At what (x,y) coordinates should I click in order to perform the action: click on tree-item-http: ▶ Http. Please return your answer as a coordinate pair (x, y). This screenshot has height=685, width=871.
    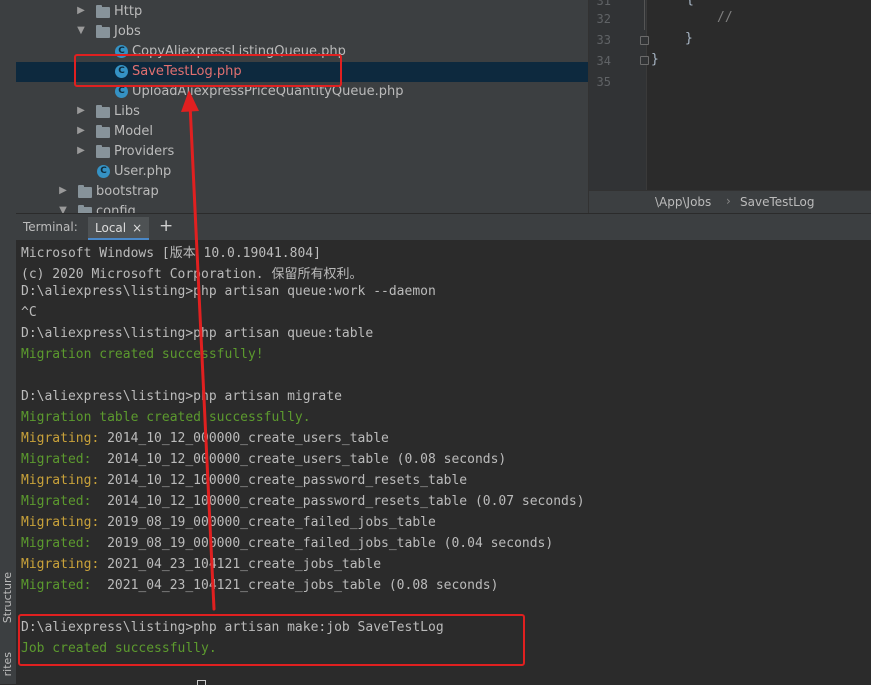
    Looking at the image, I should click on (302, 12).